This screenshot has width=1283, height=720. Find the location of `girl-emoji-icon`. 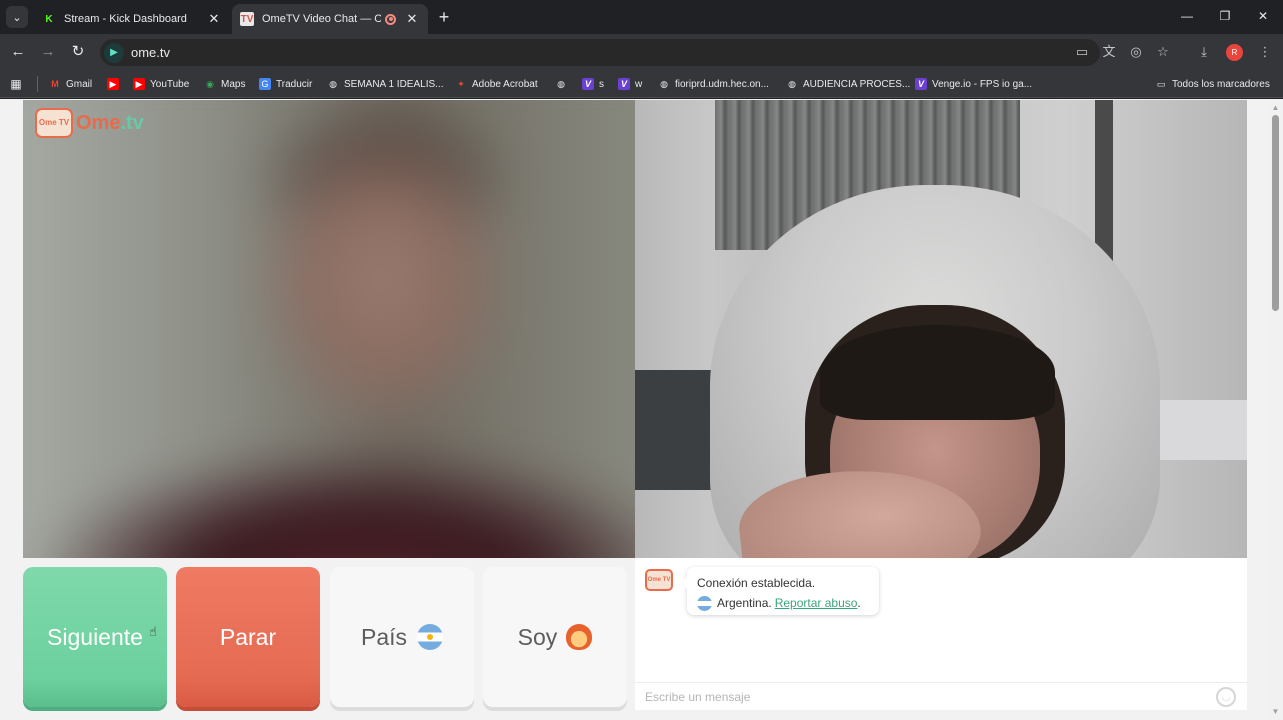

girl-emoji-icon is located at coordinates (579, 637).